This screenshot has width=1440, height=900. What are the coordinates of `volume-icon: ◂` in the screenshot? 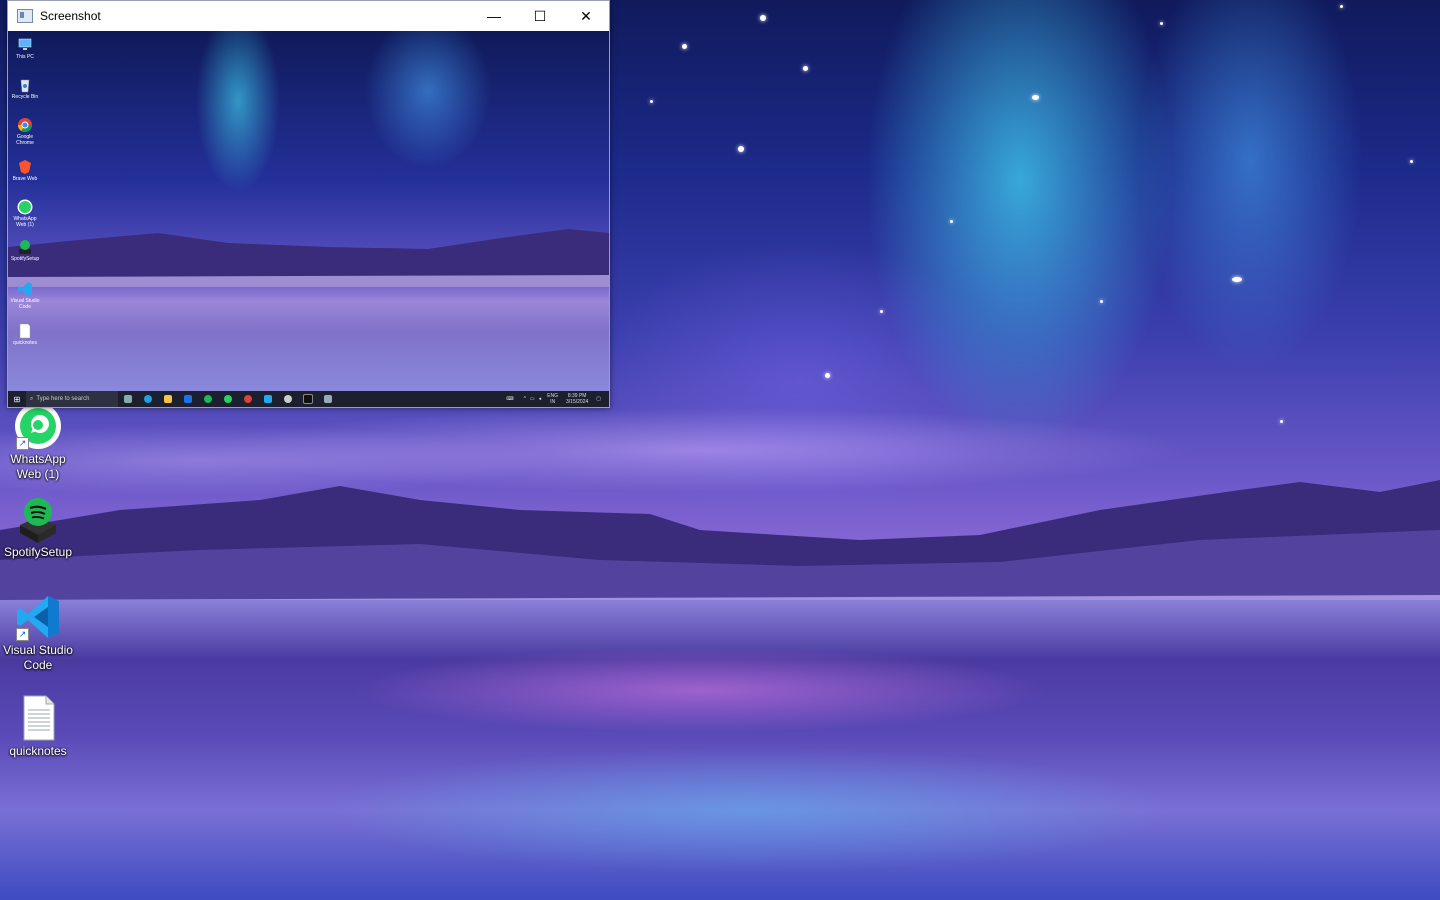 It's located at (540, 399).